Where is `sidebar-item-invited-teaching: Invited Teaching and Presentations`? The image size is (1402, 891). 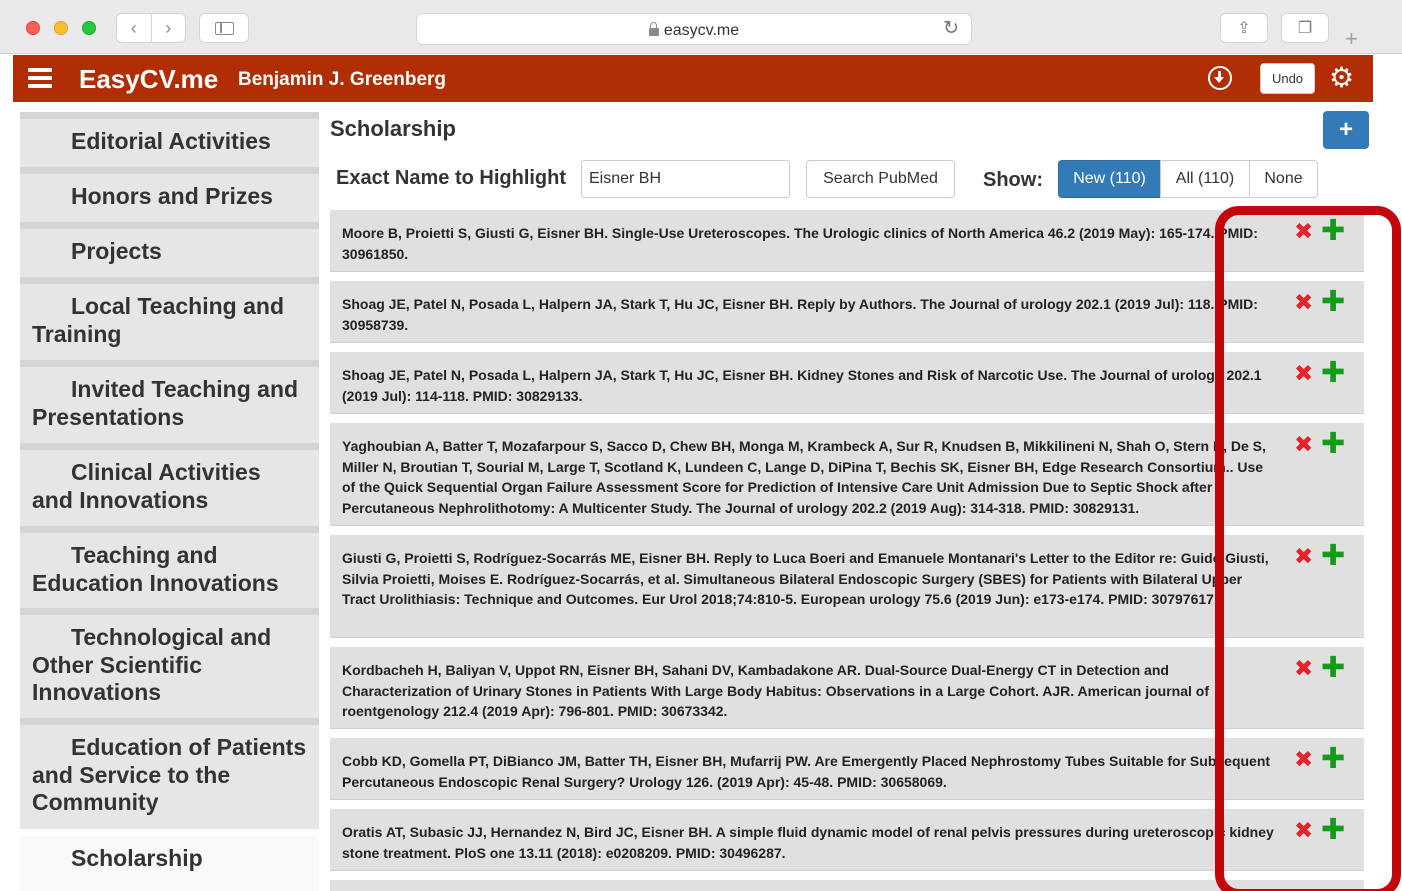
sidebar-item-invited-teaching: Invited Teaching and Presentations is located at coordinates (169, 401).